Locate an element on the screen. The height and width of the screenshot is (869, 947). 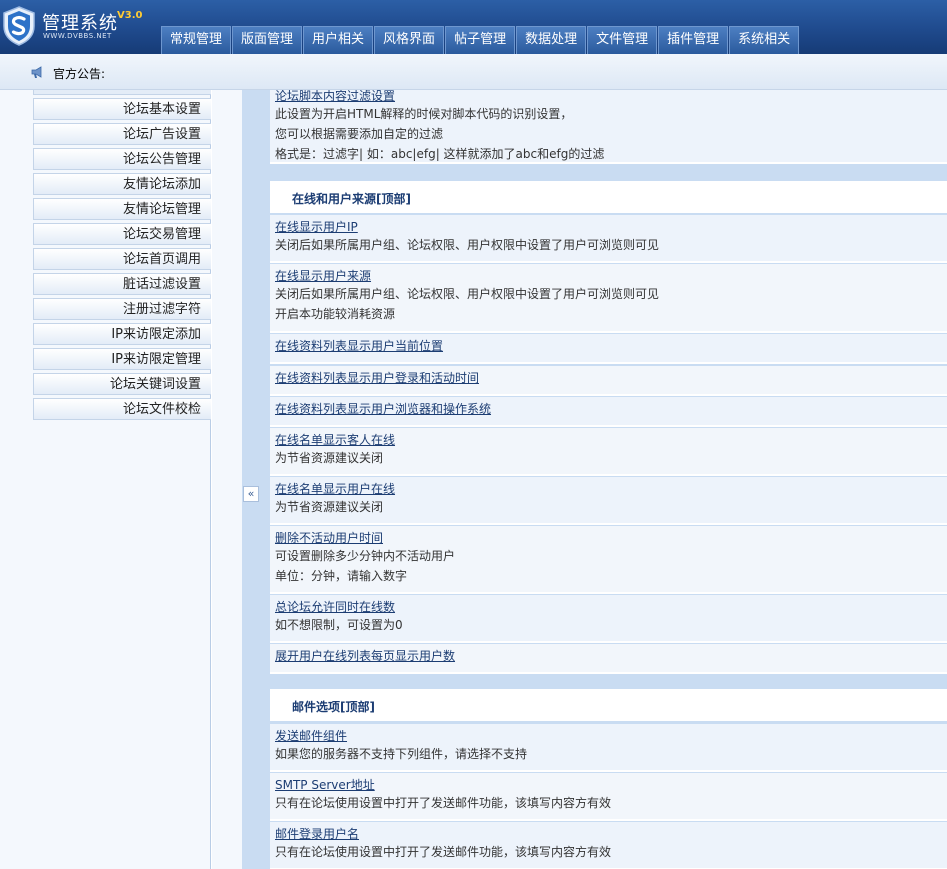
sidebar-item-ip-limit-manage: IP来访限定管理 is located at coordinates (122, 359).